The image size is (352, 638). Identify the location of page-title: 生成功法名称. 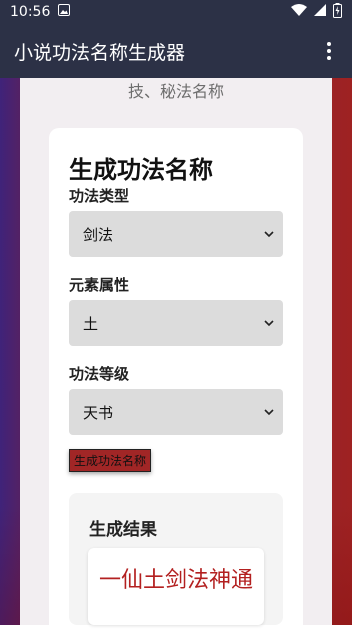
(141, 170).